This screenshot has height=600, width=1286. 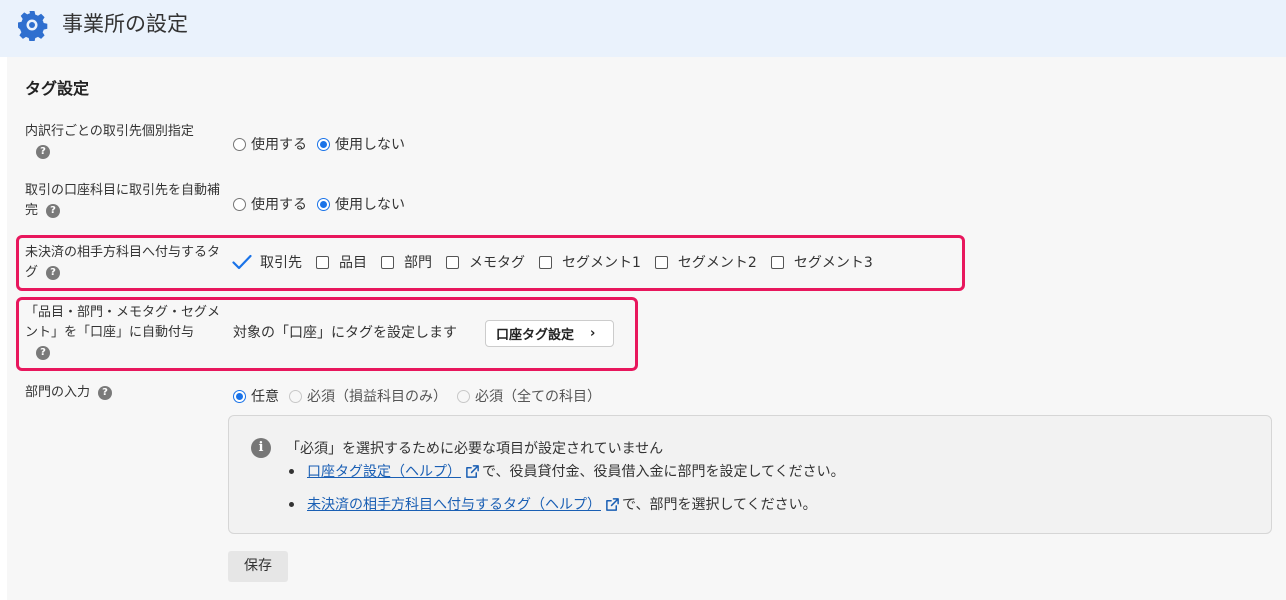 I want to click on department-optional-option: 任意, so click(x=256, y=396).